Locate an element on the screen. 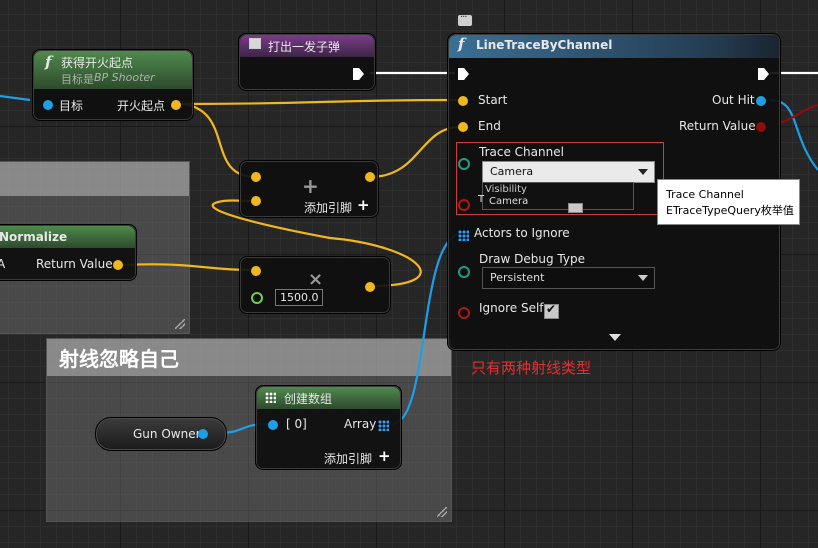 The image size is (818, 548). end-pin is located at coordinates (463, 127).